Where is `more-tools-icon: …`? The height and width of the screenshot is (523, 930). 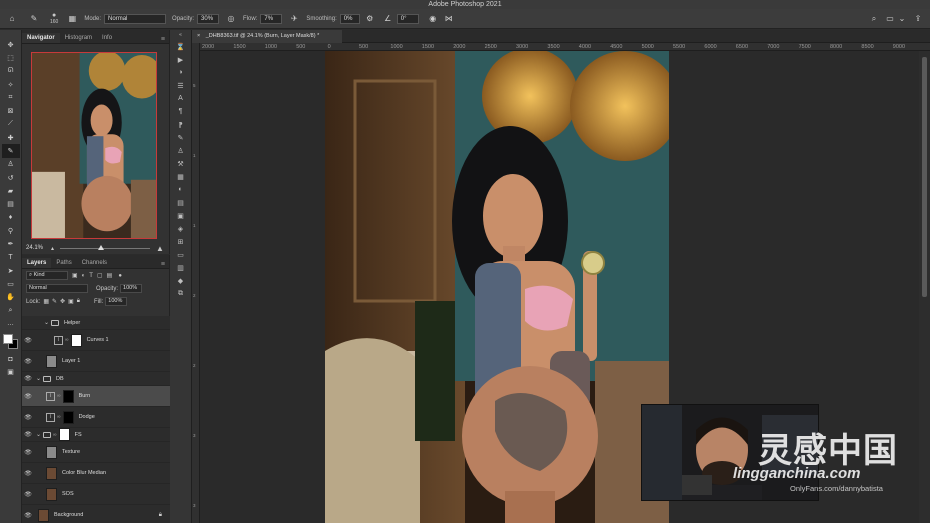
more-tools-icon: … is located at coordinates (11, 323).